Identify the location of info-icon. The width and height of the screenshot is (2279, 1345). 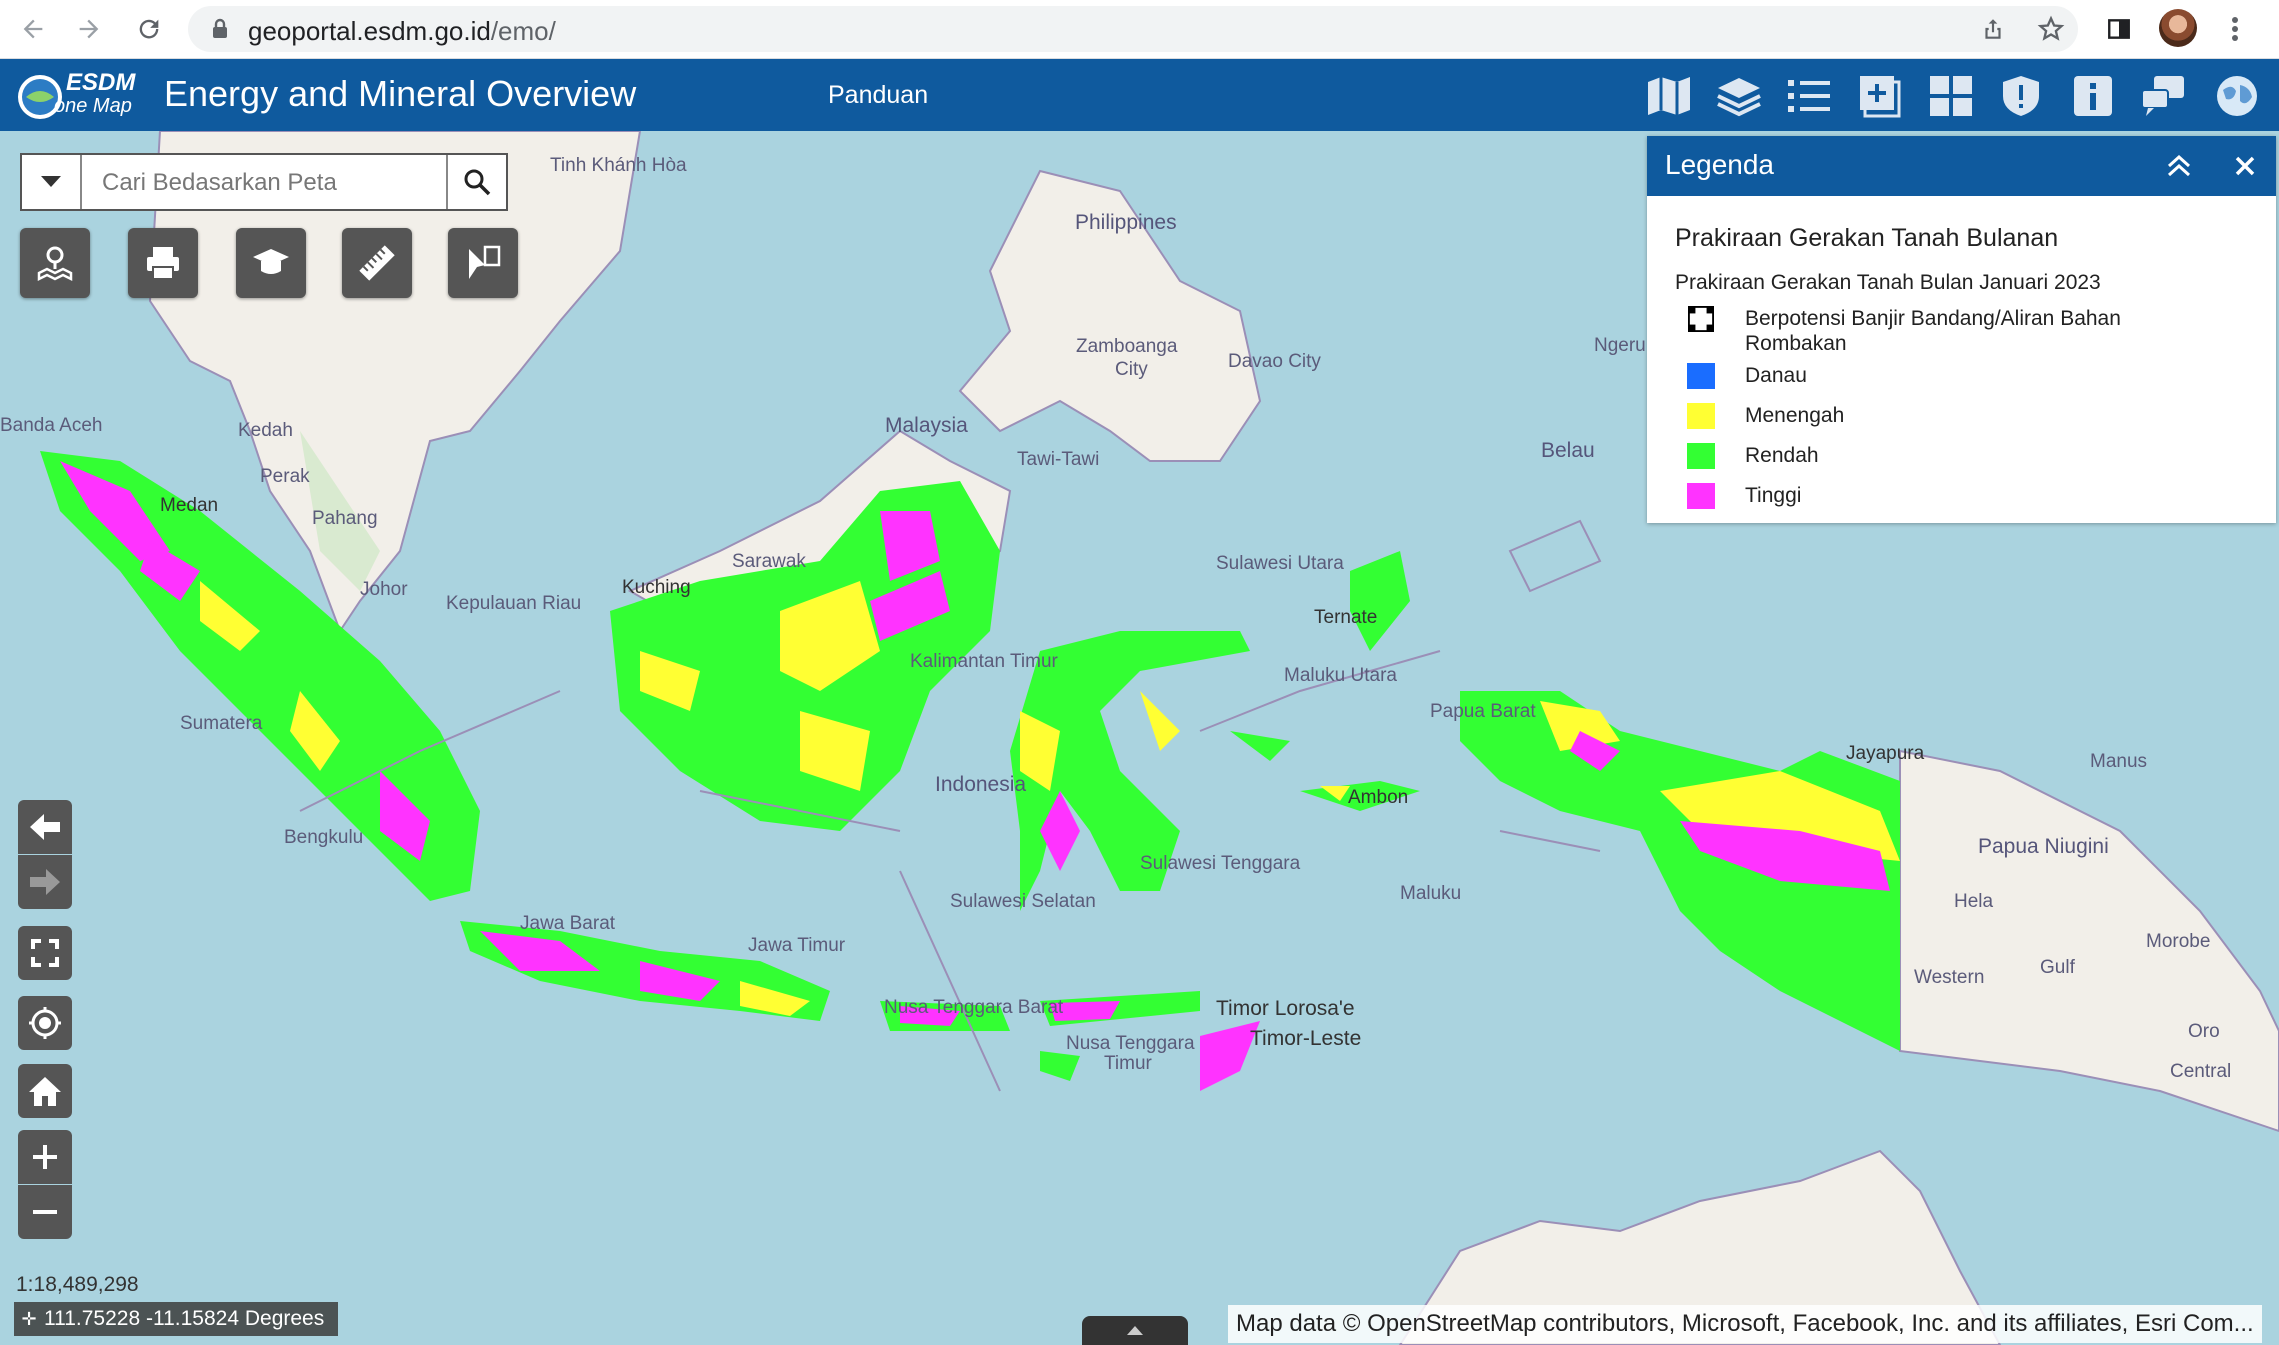
(2093, 96).